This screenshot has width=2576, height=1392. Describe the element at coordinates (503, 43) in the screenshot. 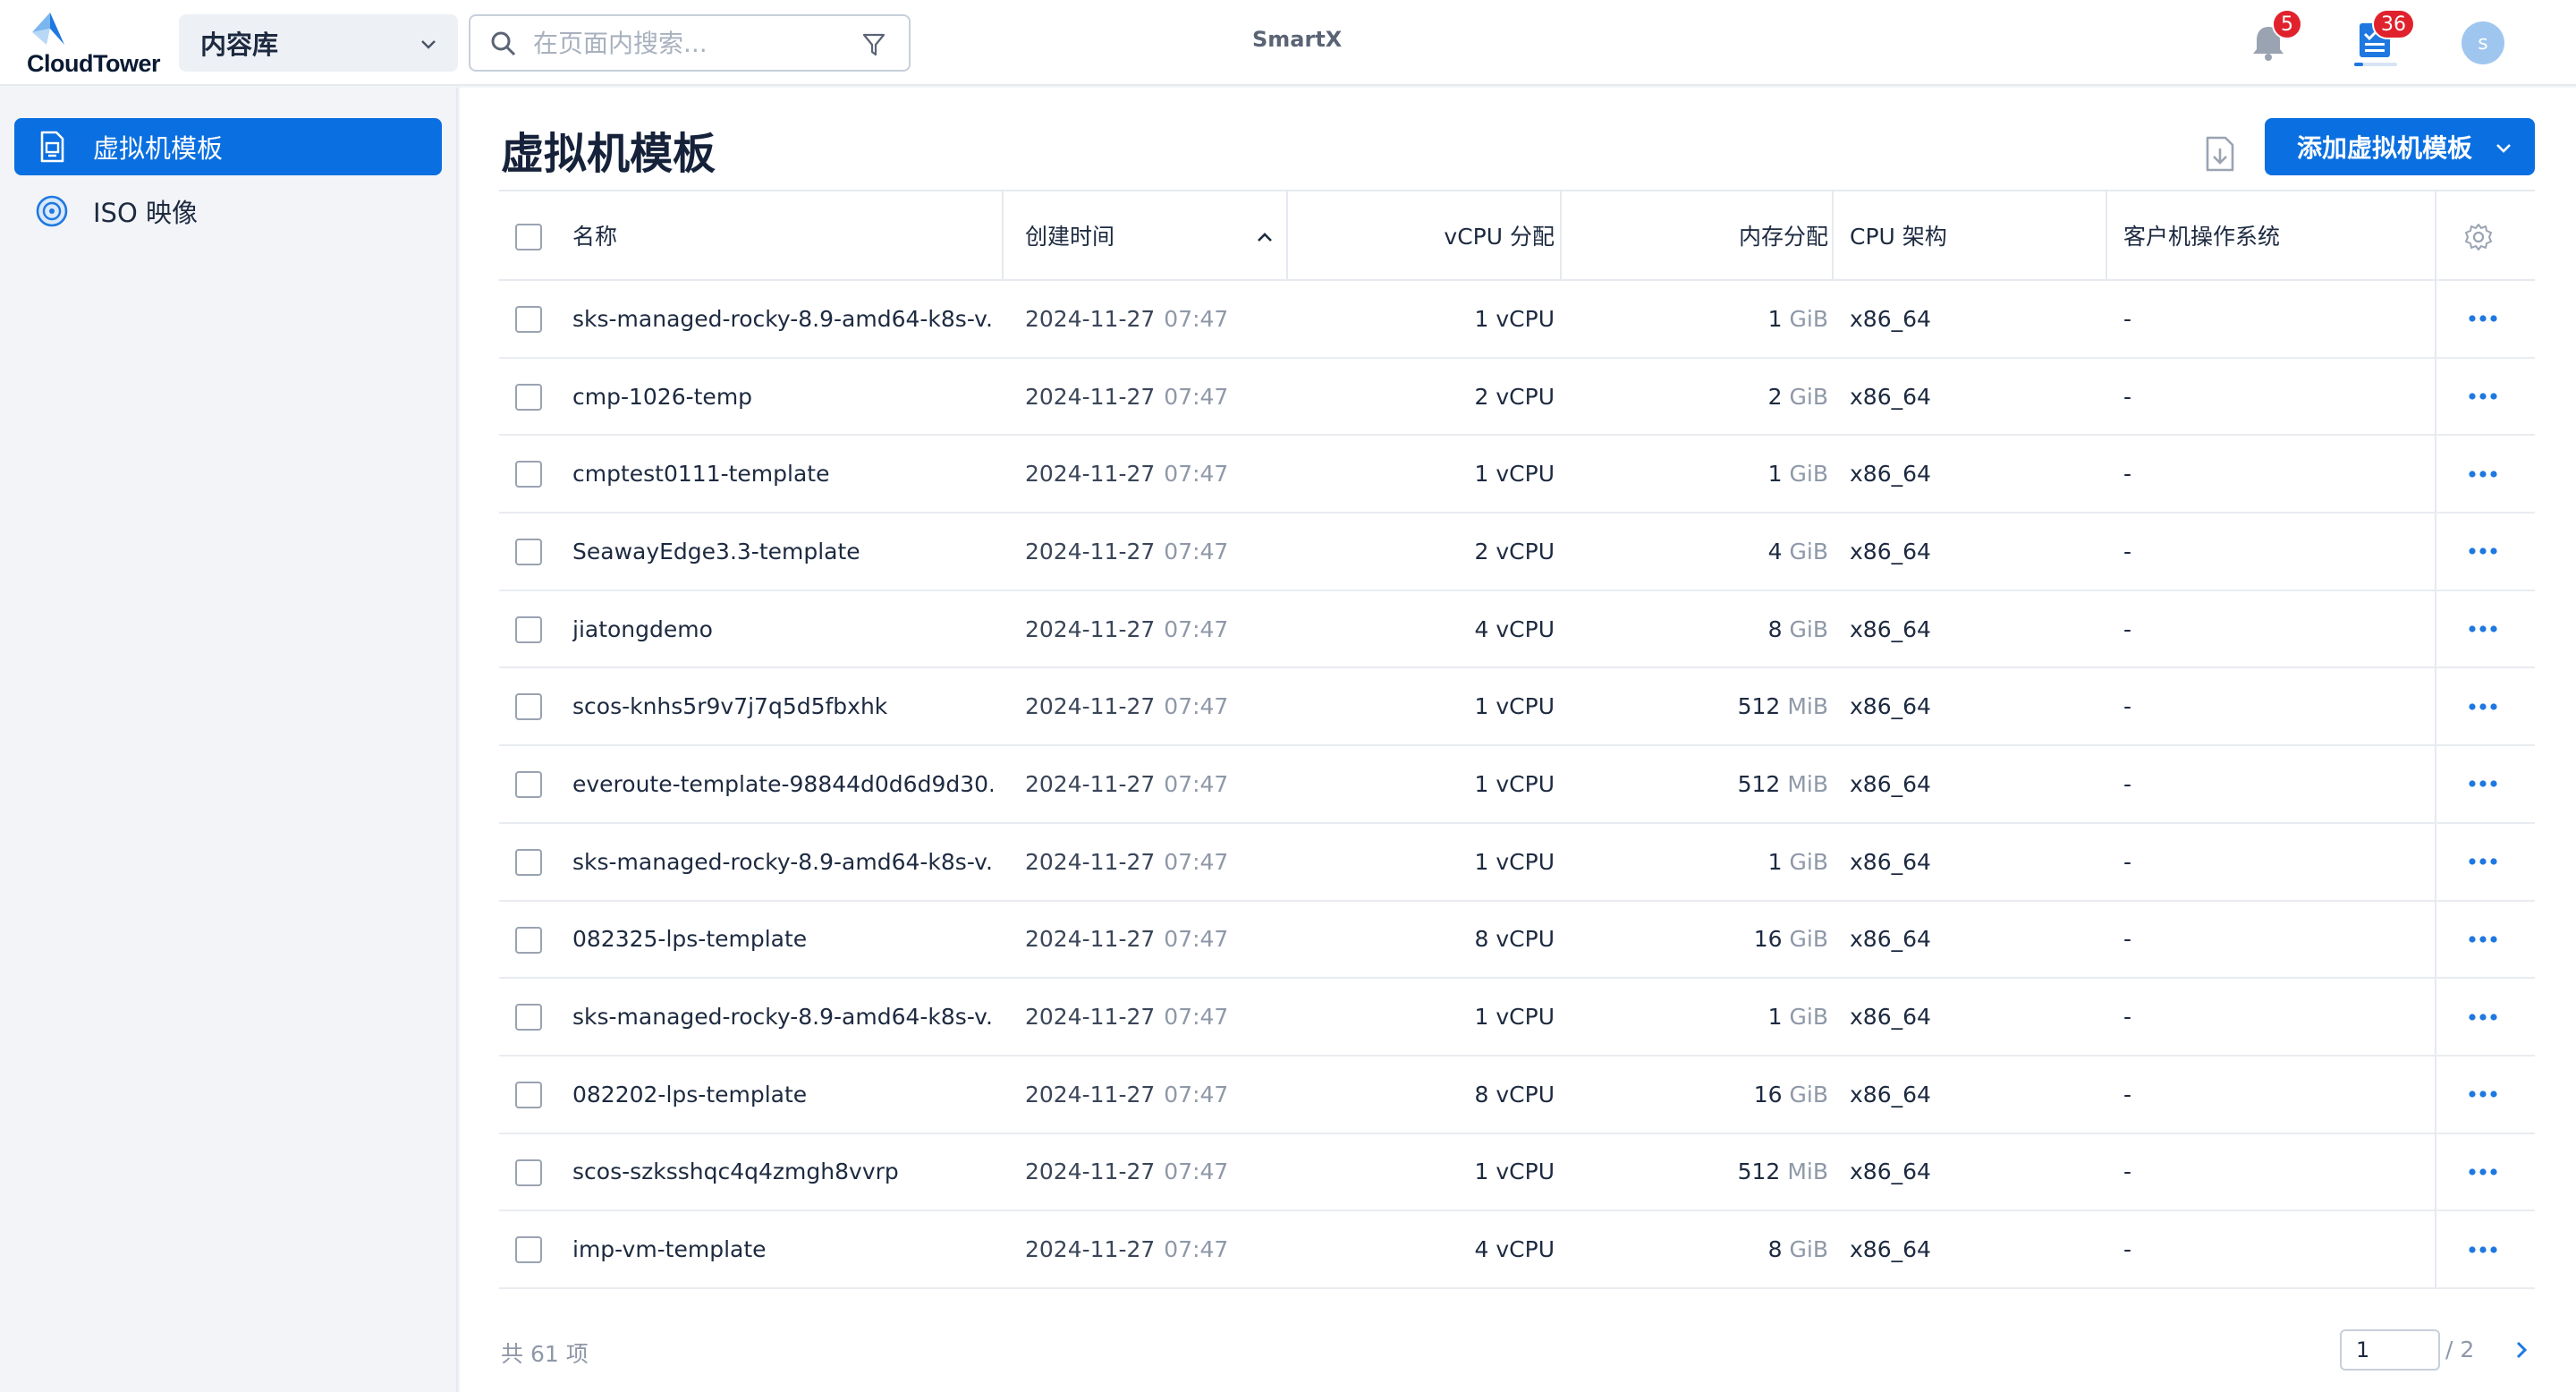

I see `search-icon` at that location.